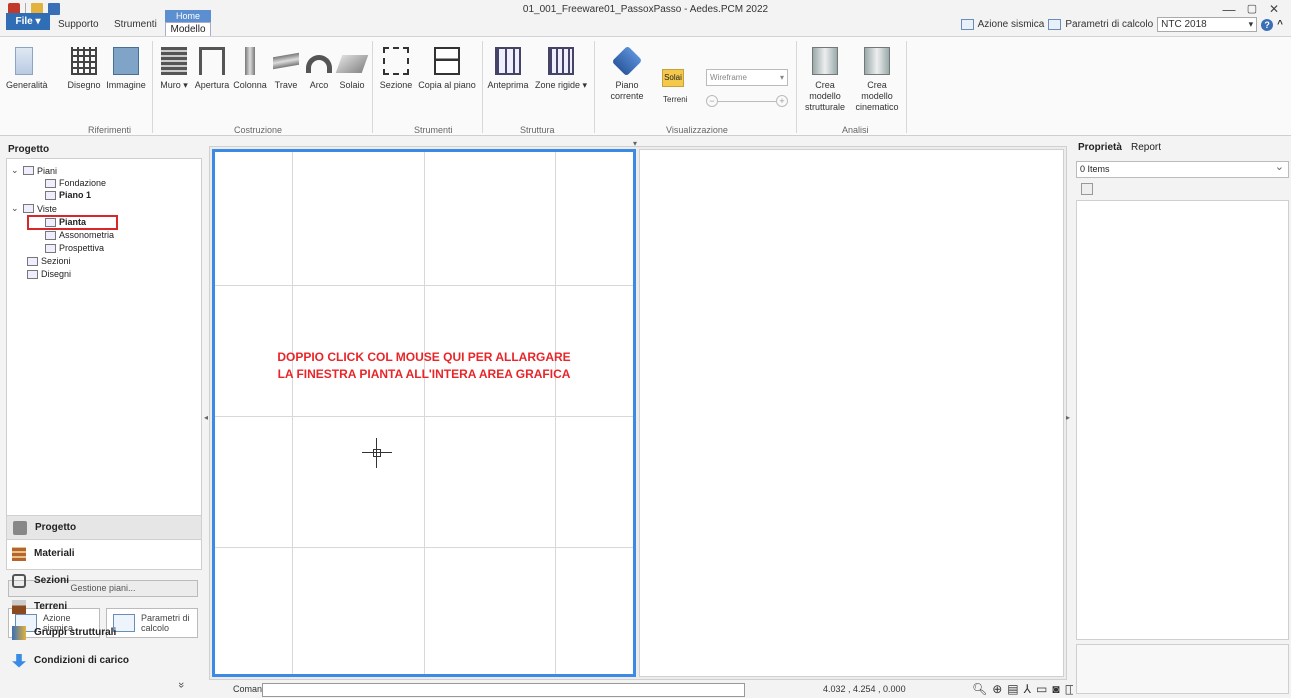 The width and height of the screenshot is (1291, 698). Describe the element at coordinates (1100, 147) in the screenshot. I see `tab-proprieta: Proprietà` at that location.